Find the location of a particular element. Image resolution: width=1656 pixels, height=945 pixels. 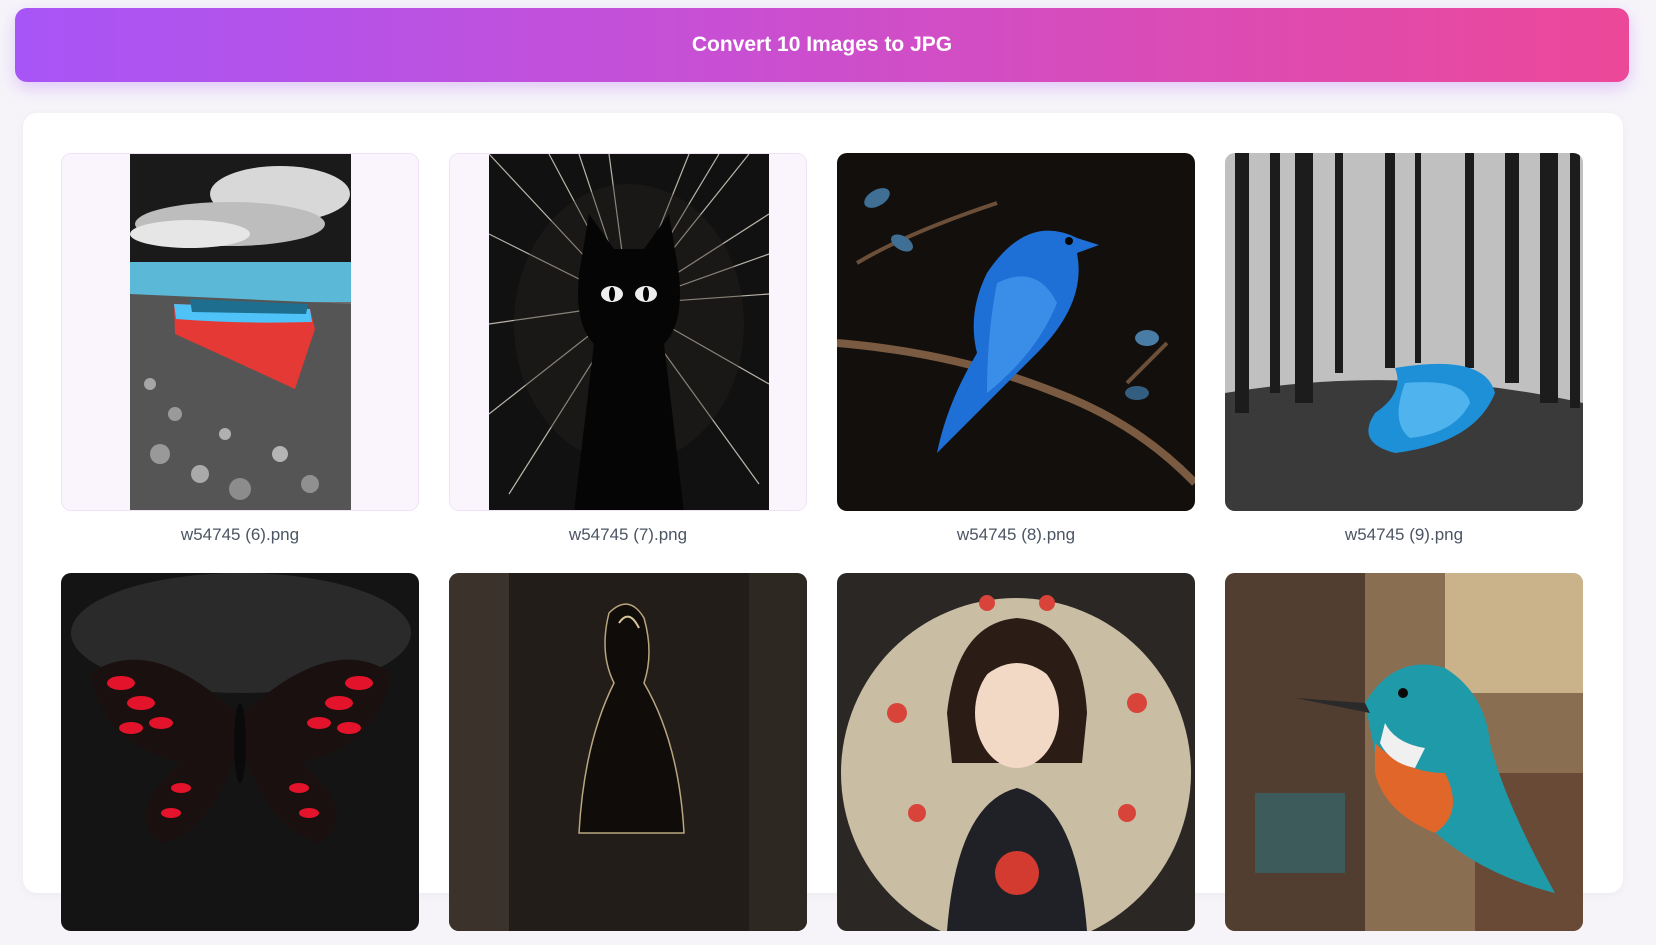

kingfisher-image is located at coordinates (1404, 752).